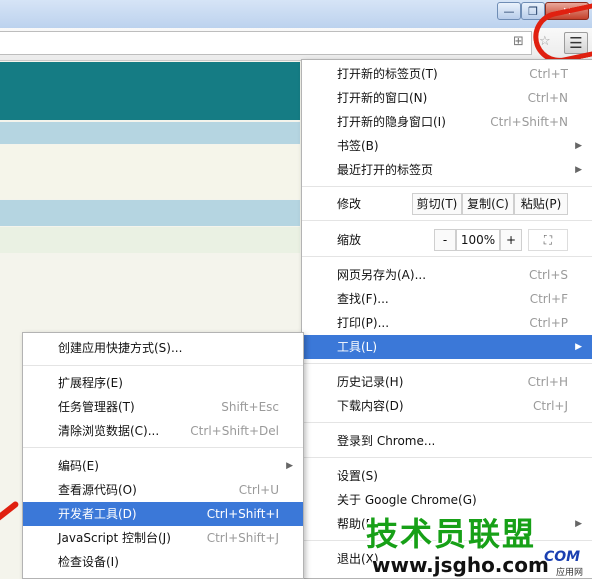 The image size is (592, 579). What do you see at coordinates (447, 323) in the screenshot?
I see `menu-item-print: 打印(P)... Ctrl+P` at bounding box center [447, 323].